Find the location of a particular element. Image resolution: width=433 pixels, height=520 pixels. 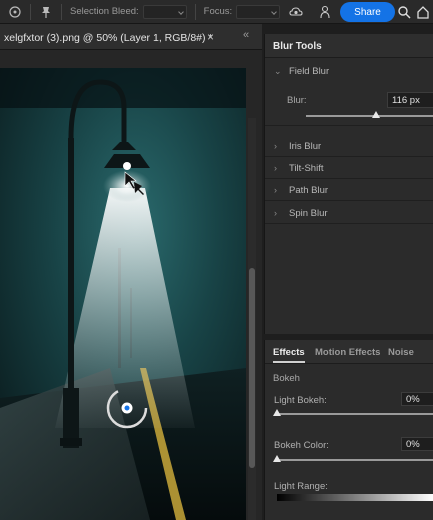

light-bokeh-input: 0% is located at coordinates (417, 399).